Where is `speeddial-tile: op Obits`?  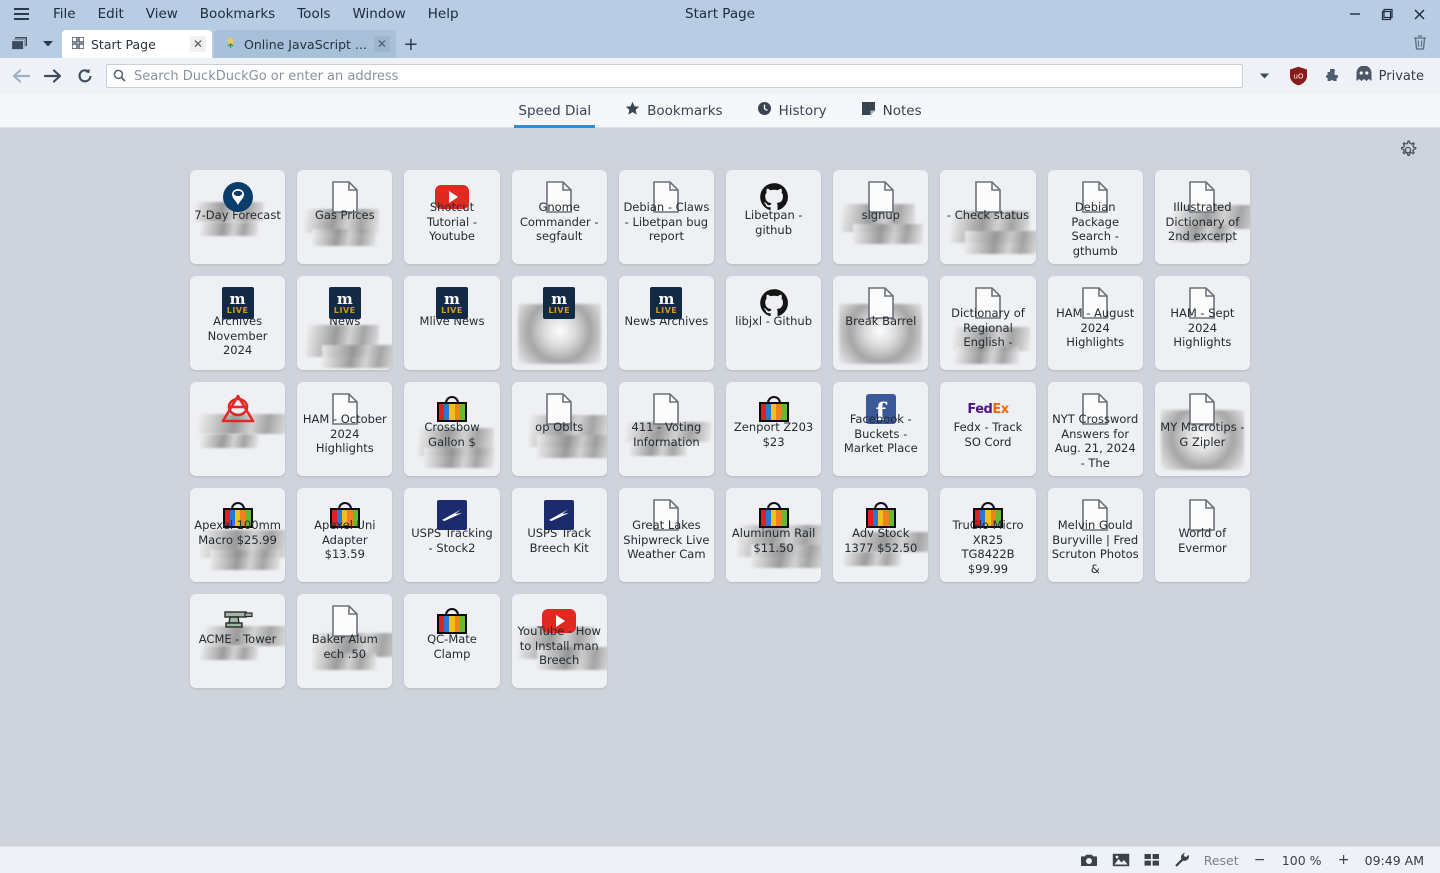 speeddial-tile: op Obits is located at coordinates (559, 429).